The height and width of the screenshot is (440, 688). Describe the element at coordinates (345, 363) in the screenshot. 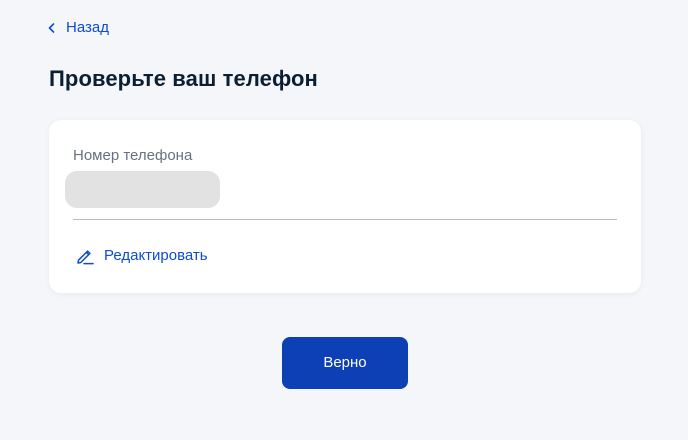

I see `confirm-button: Верно` at that location.